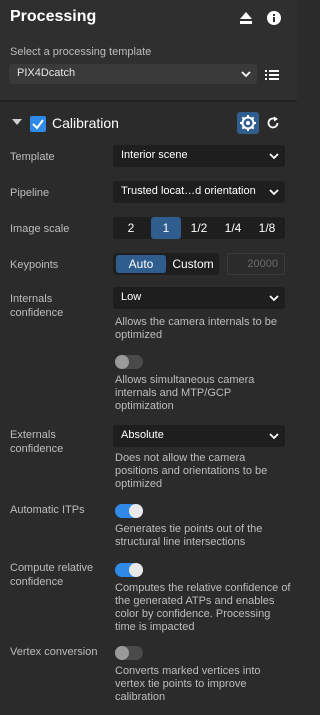 This screenshot has height=715, width=320. I want to click on automatic-itps-toggle, so click(129, 511).